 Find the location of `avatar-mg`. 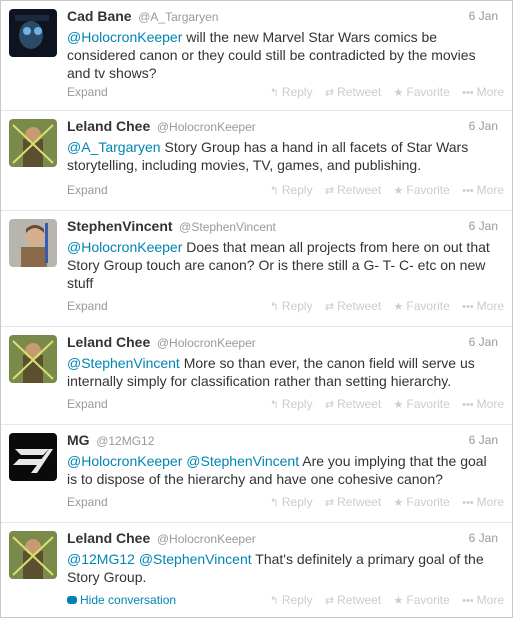

avatar-mg is located at coordinates (33, 457).